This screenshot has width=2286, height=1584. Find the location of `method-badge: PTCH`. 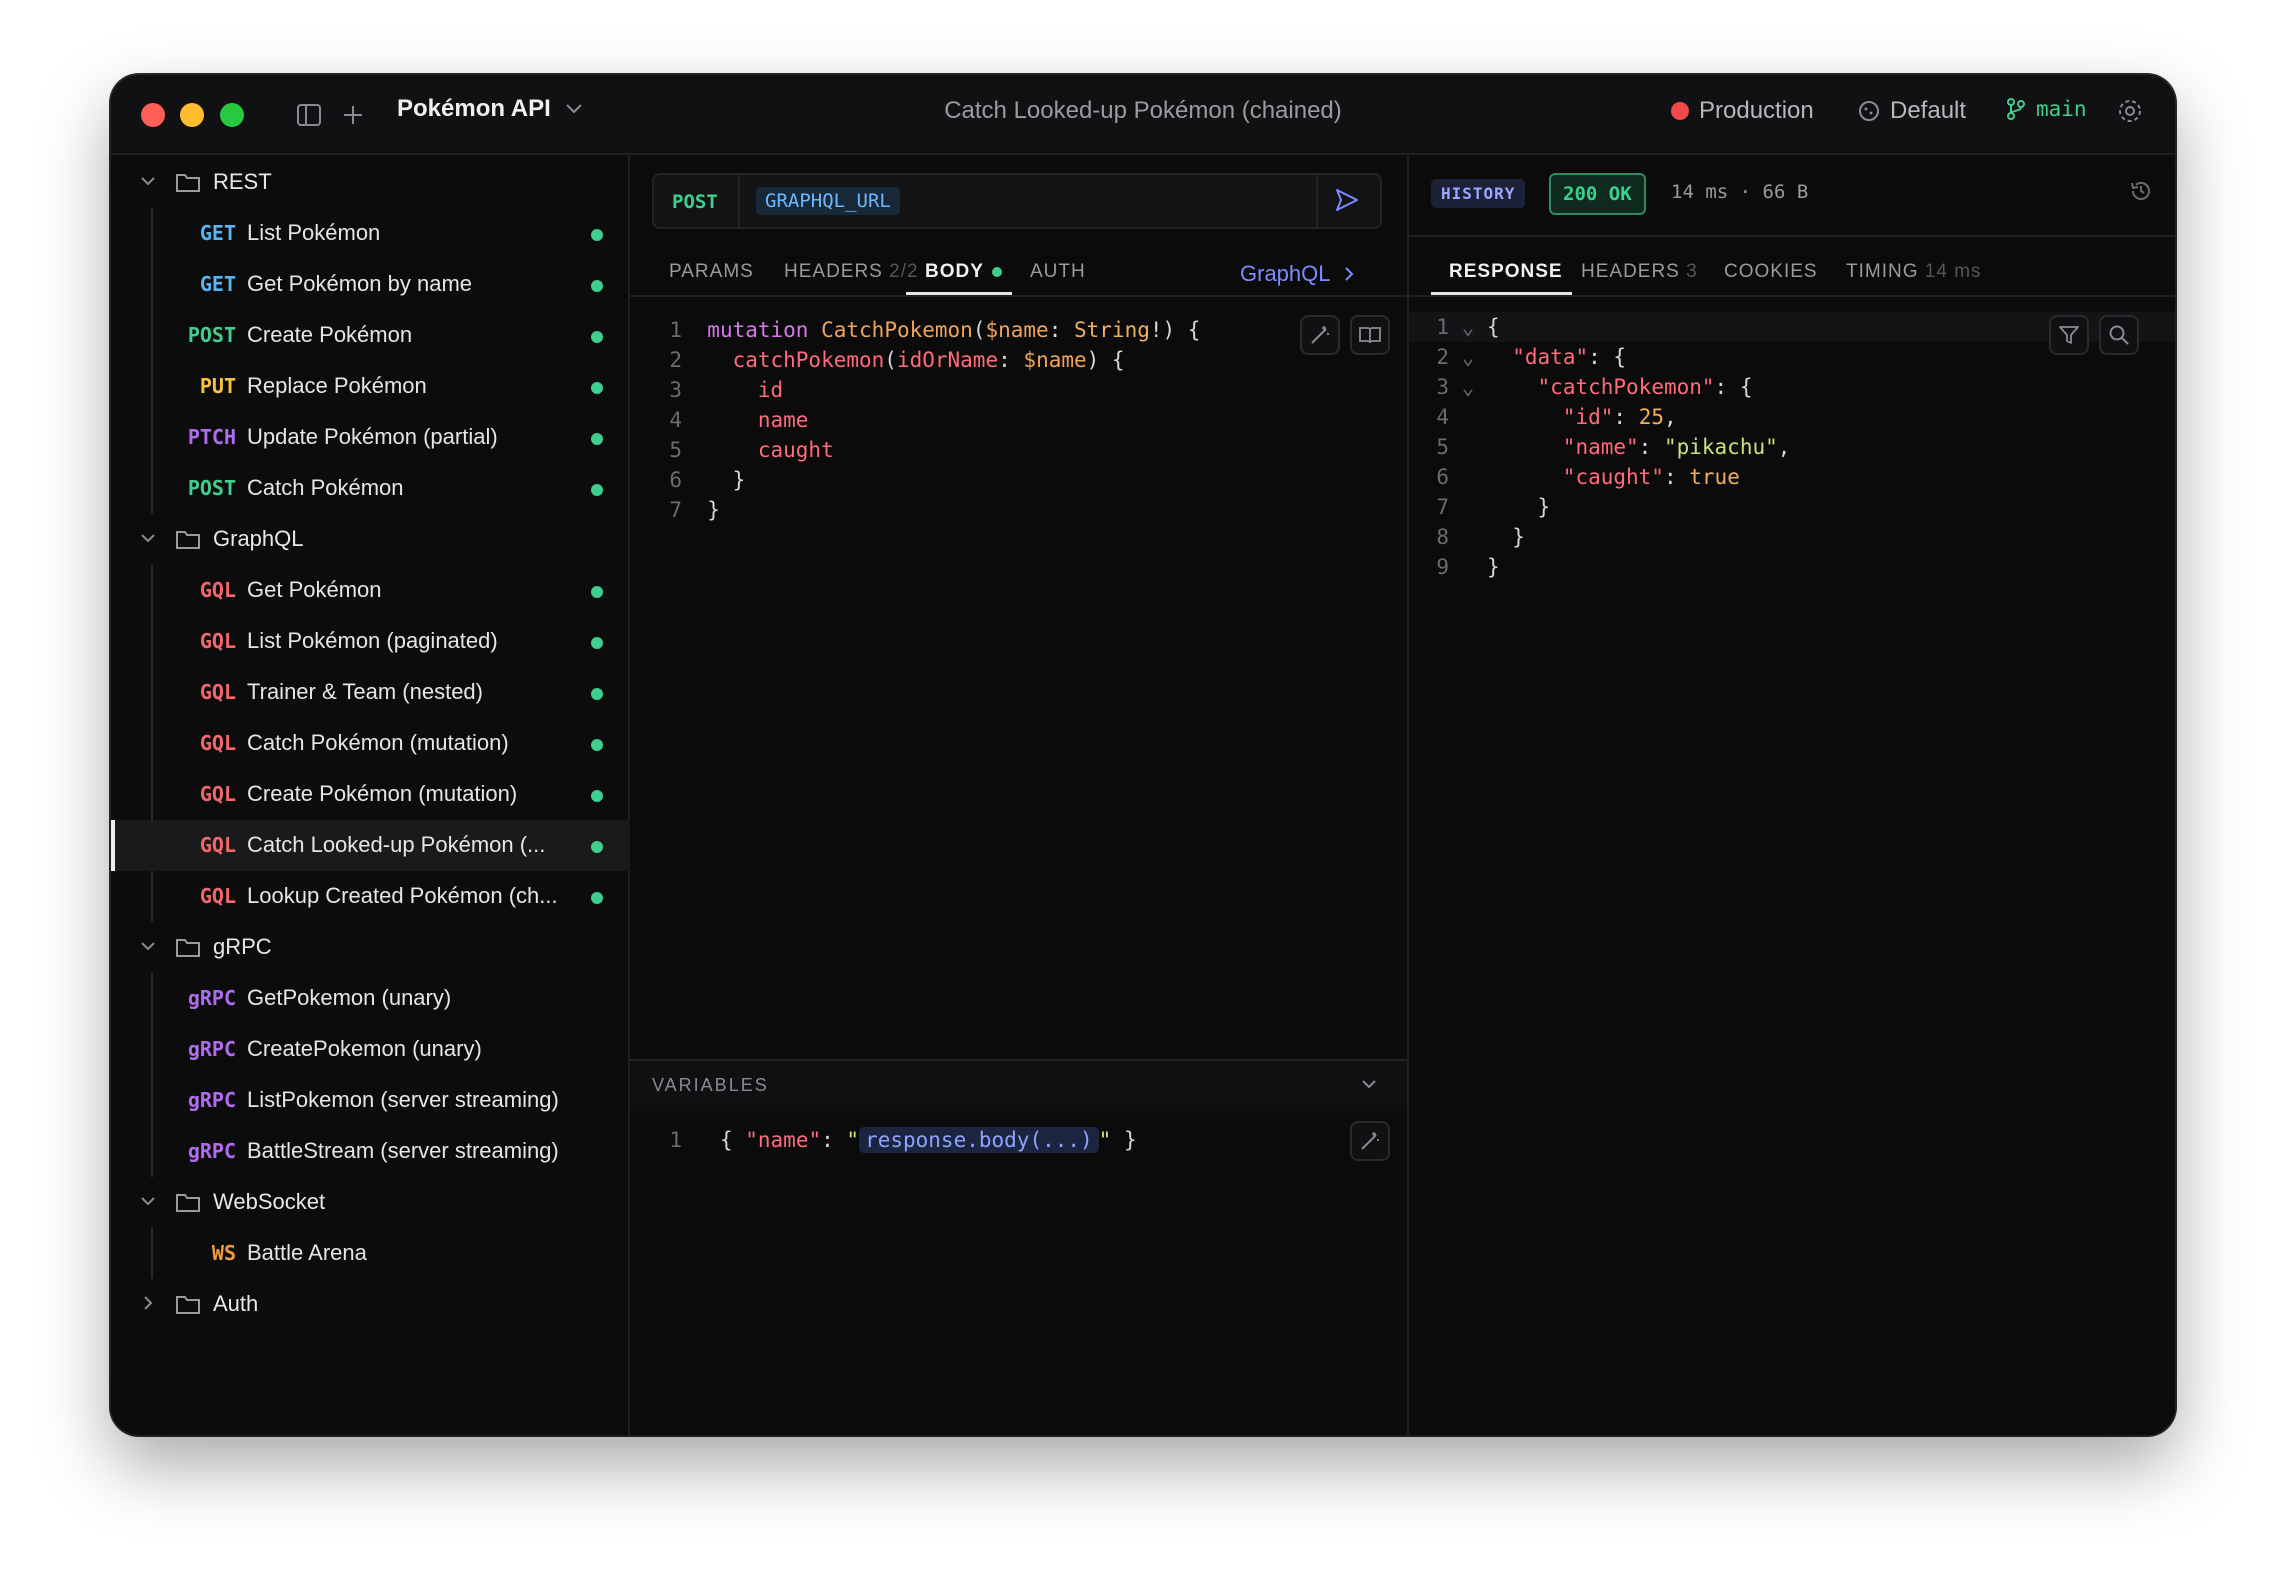

method-badge: PTCH is located at coordinates (211, 437).